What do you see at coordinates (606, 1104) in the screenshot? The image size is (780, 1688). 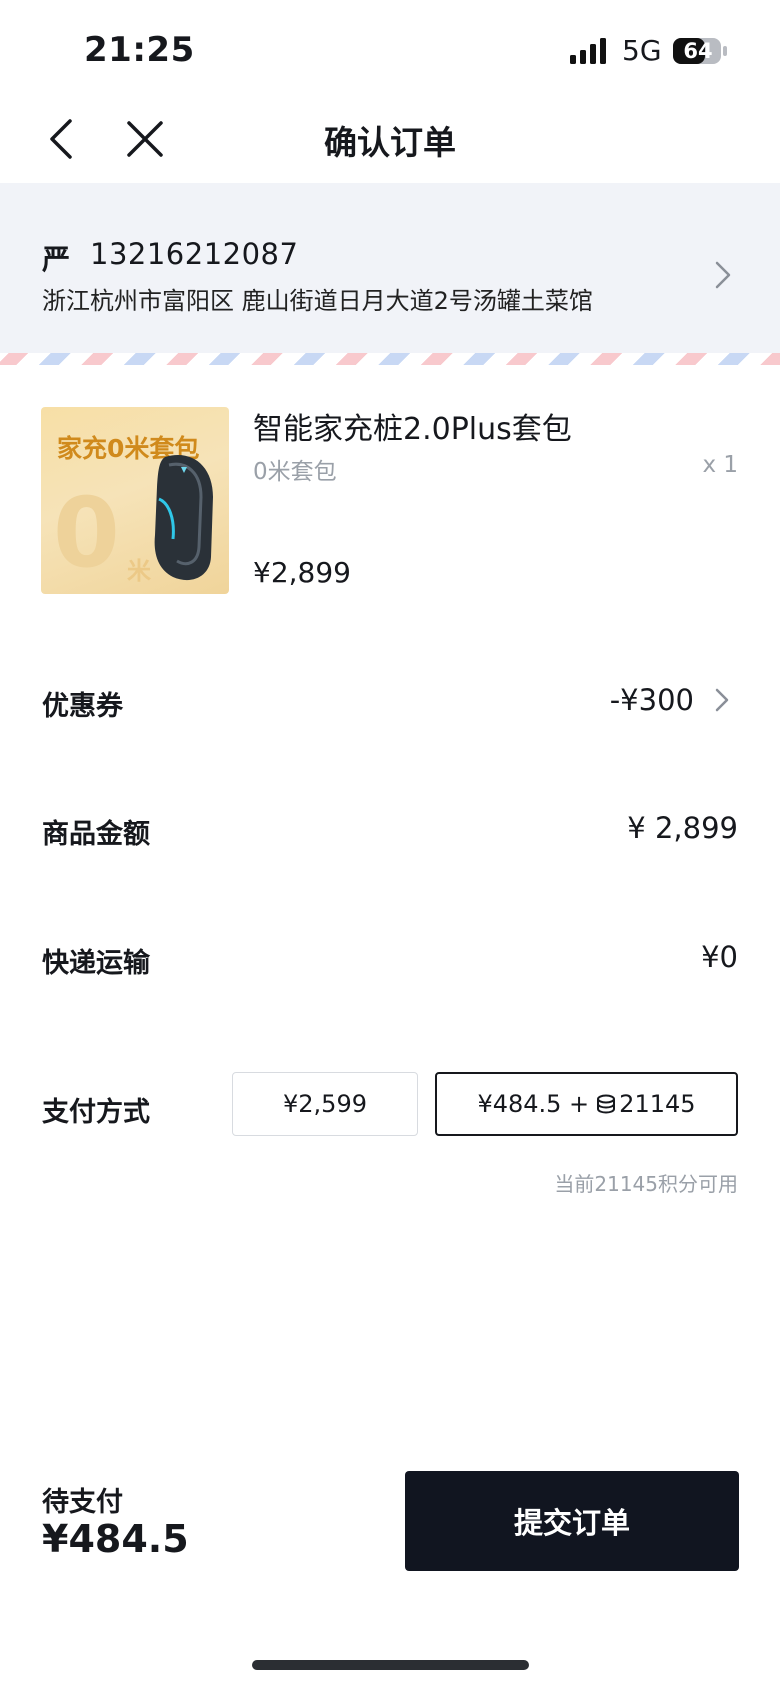 I see `coin-icon` at bounding box center [606, 1104].